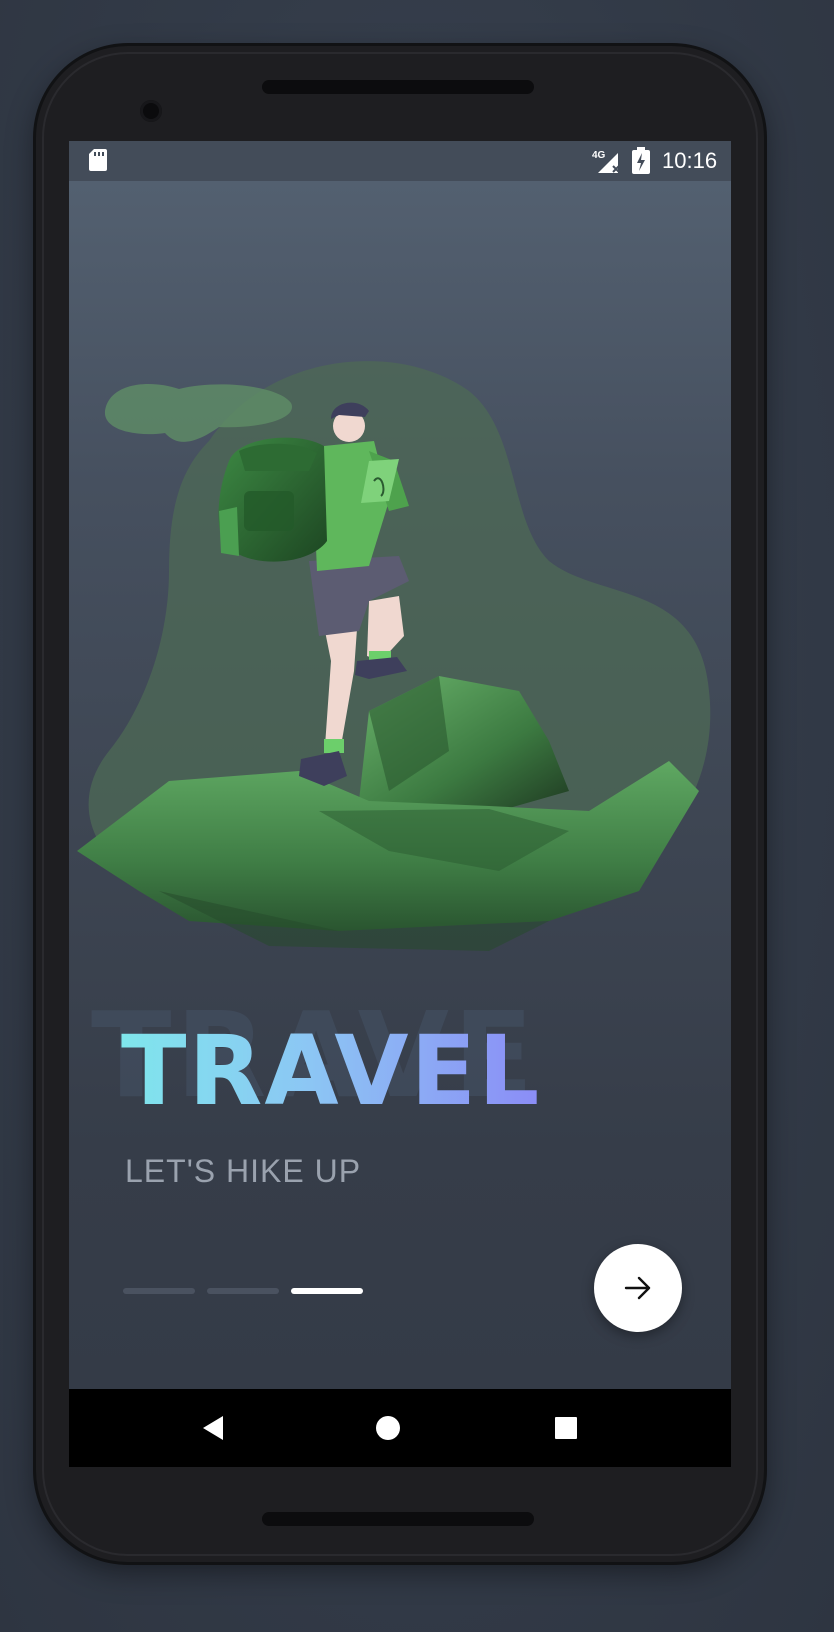 This screenshot has width=834, height=1632. I want to click on recents-icon, so click(566, 1428).